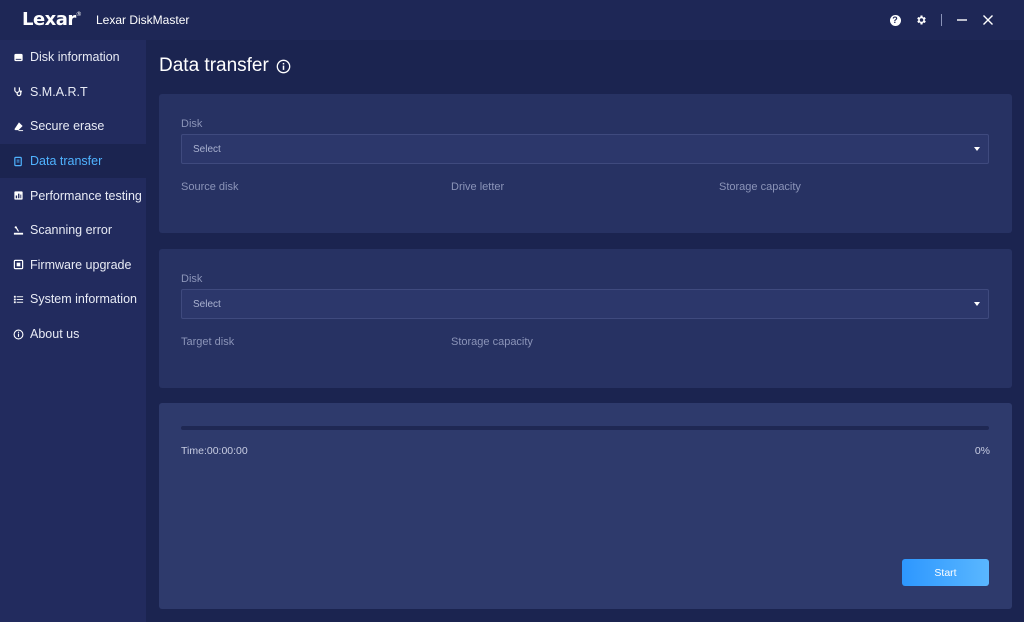 This screenshot has height=622, width=1024. Describe the element at coordinates (225, 66) in the screenshot. I see `page-title: Data transfer` at that location.